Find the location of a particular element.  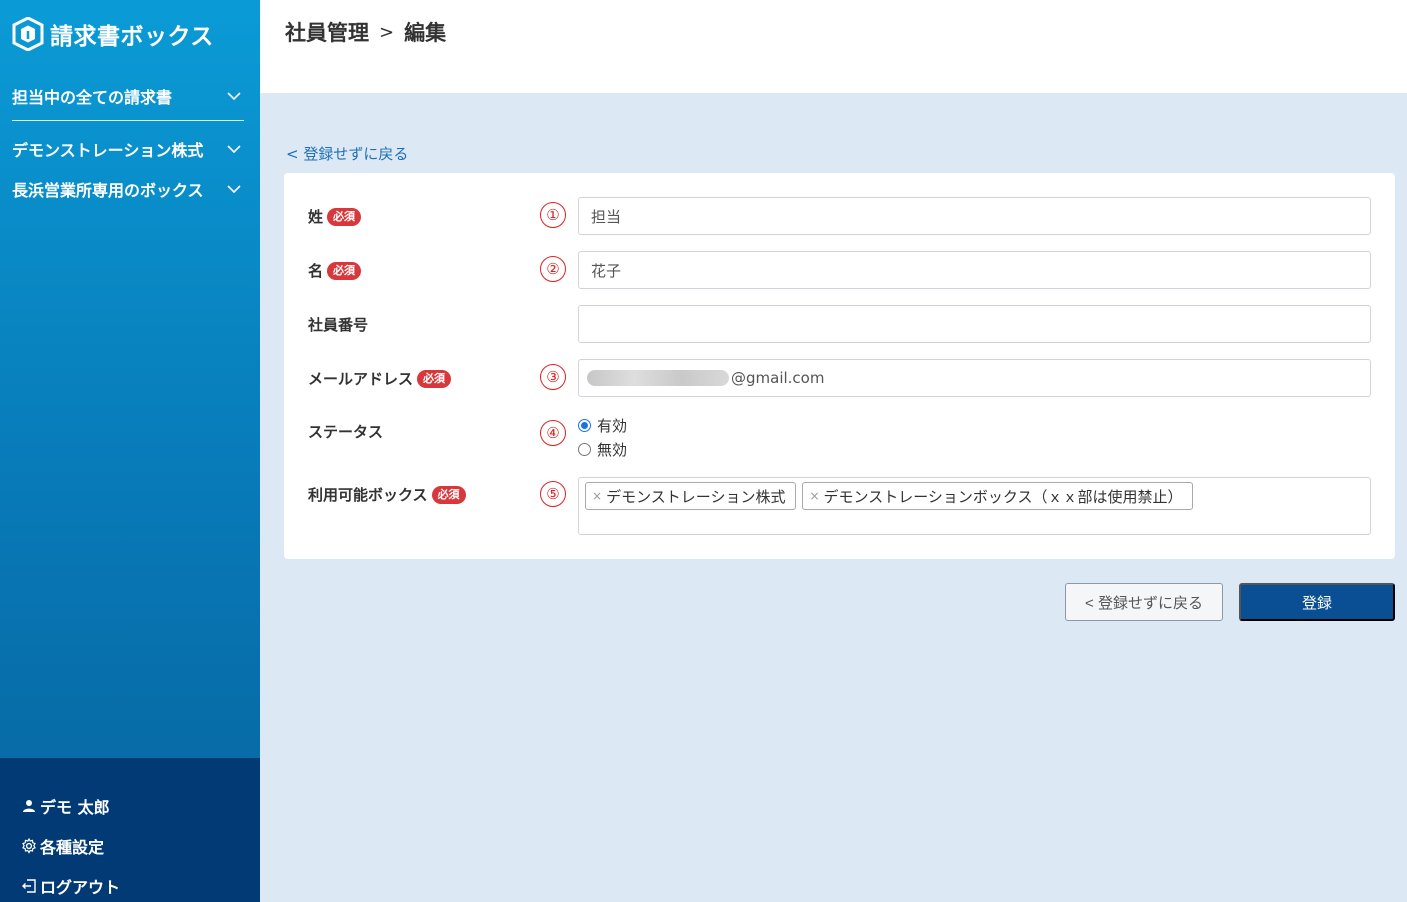

email-domain: @gmail.com is located at coordinates (778, 378).